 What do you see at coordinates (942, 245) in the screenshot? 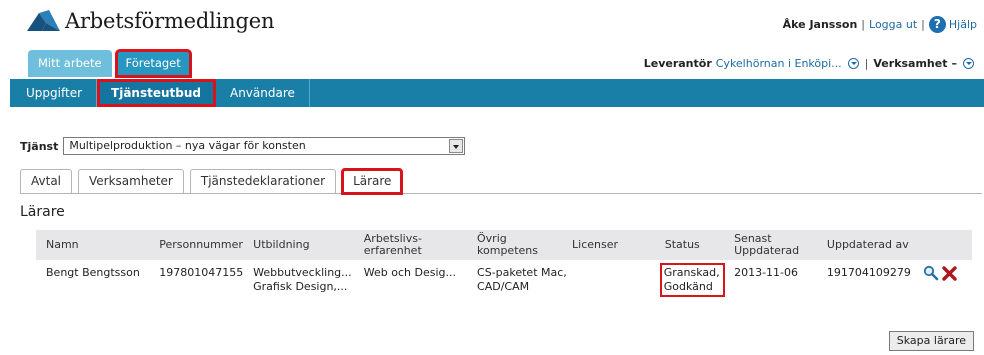
I see `col-header-actions` at bounding box center [942, 245].